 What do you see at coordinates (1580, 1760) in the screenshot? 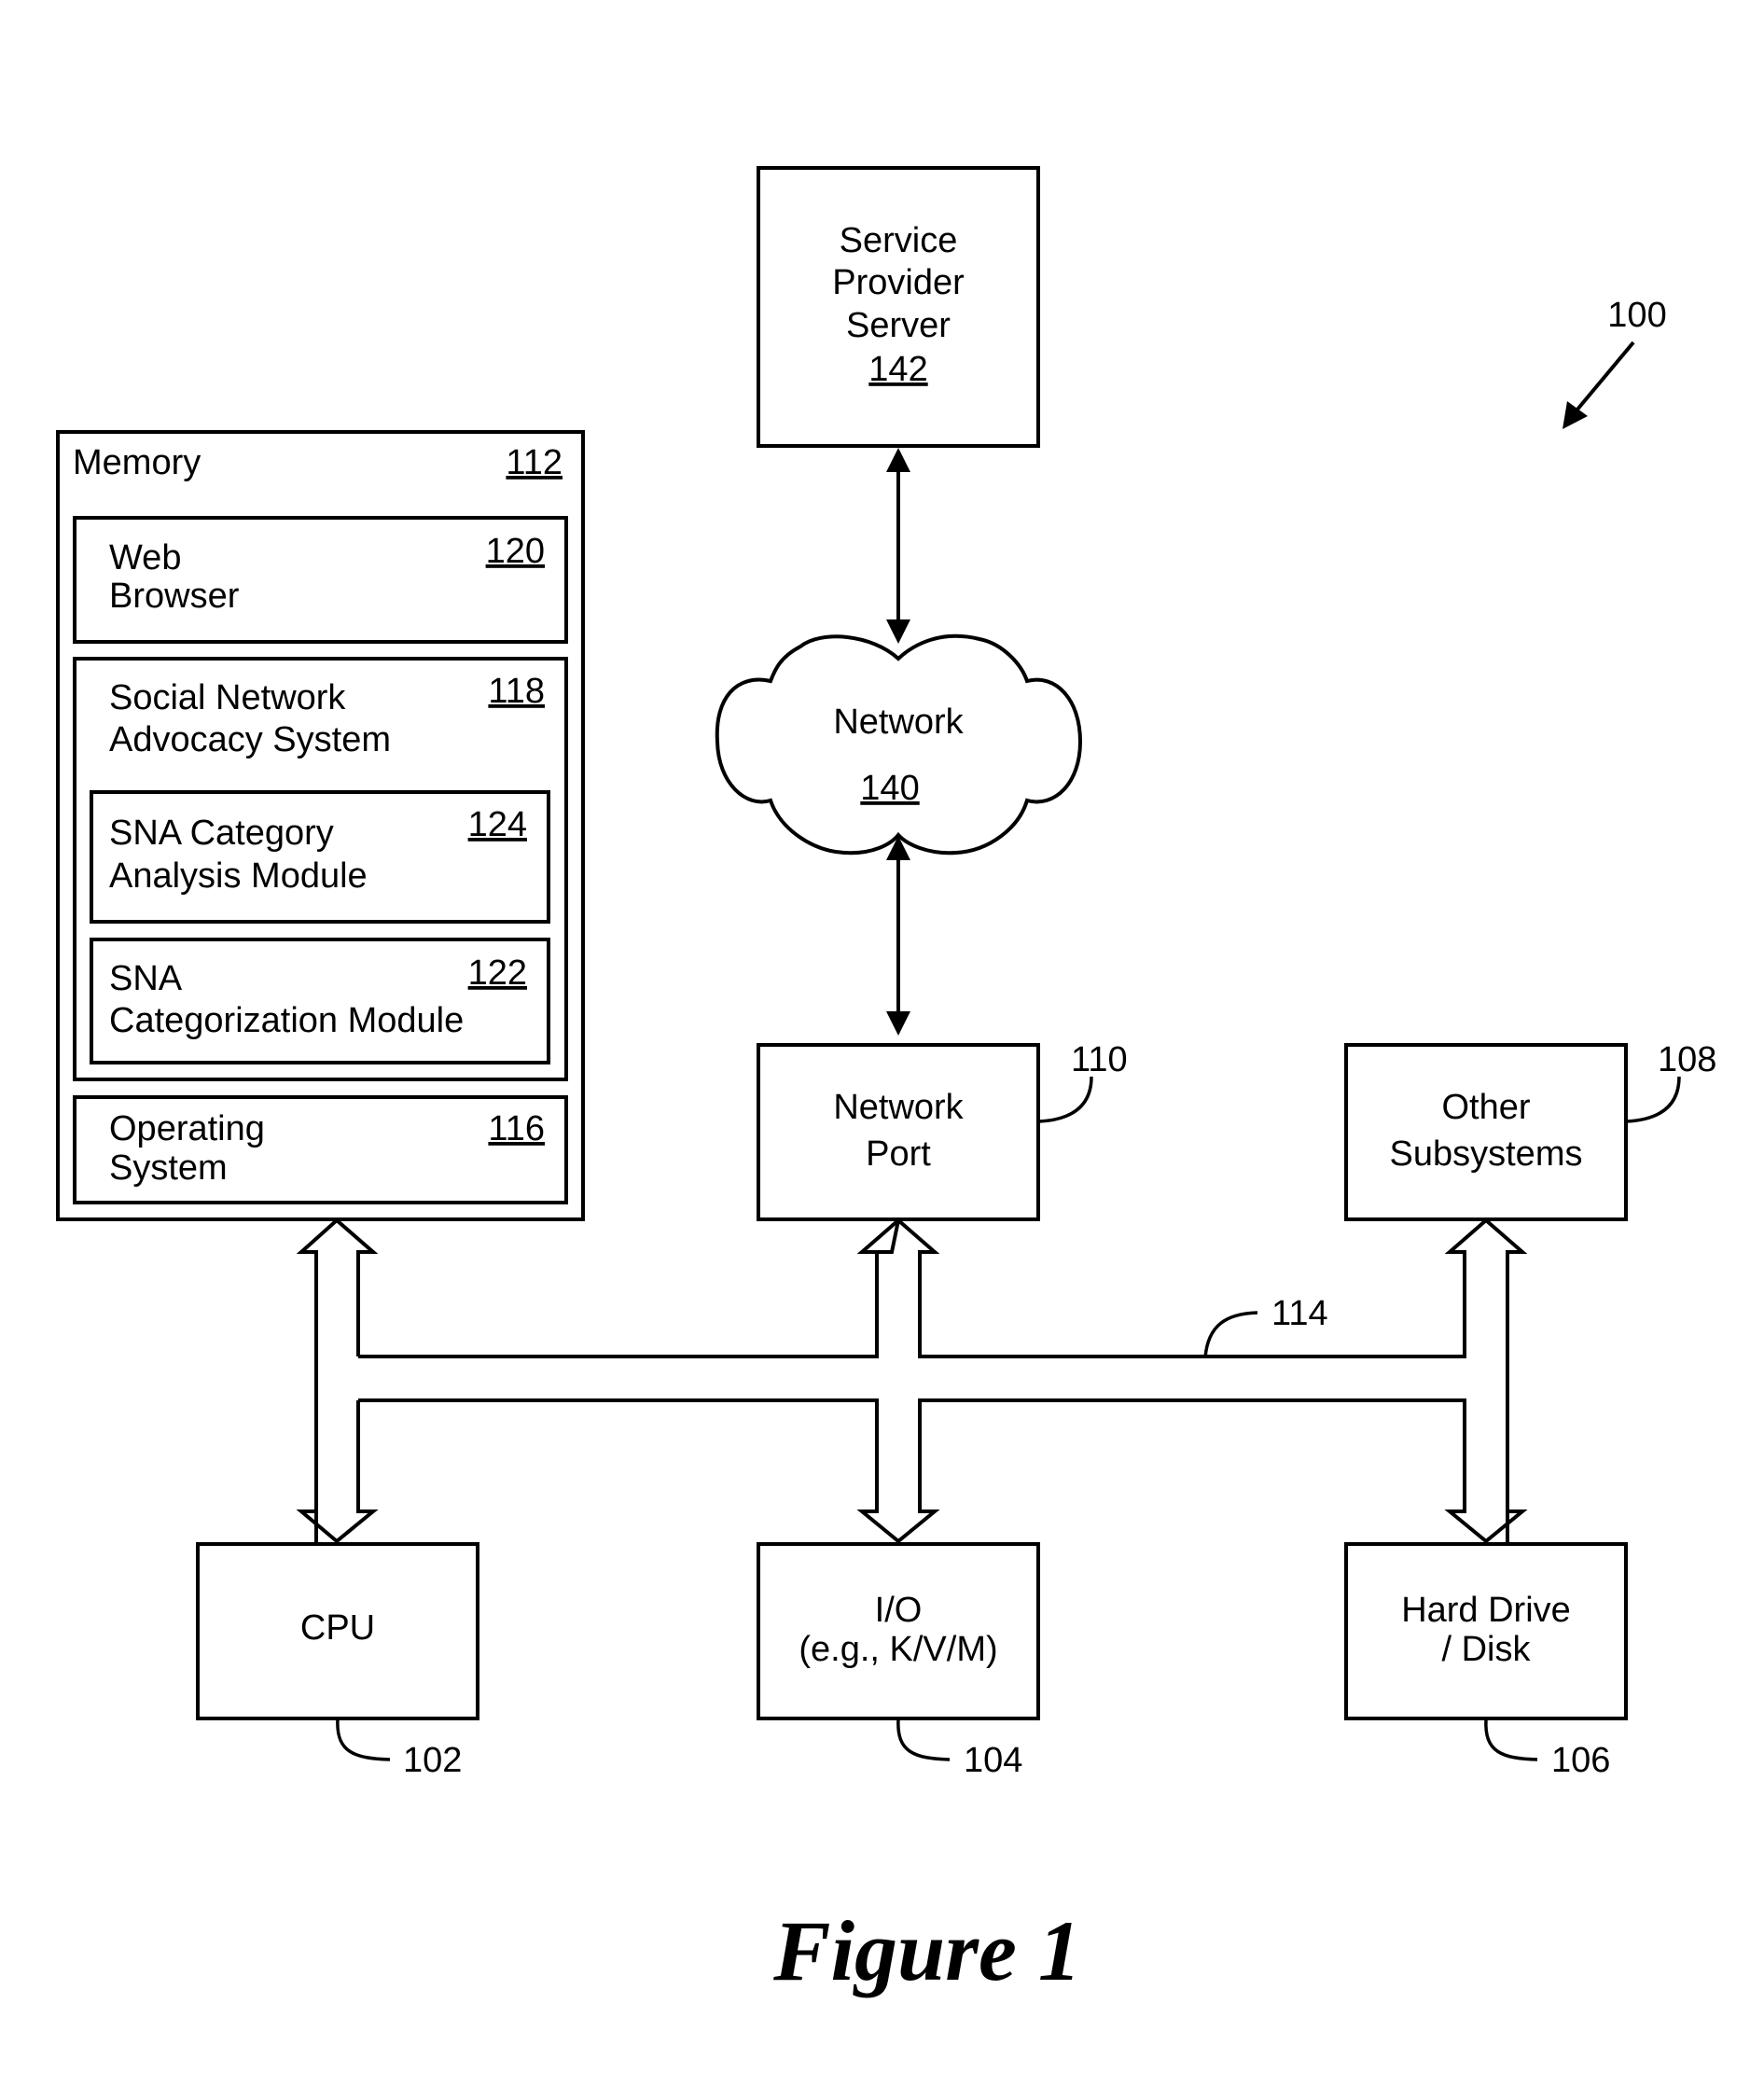
I see `hard-drive-ref: 106` at bounding box center [1580, 1760].